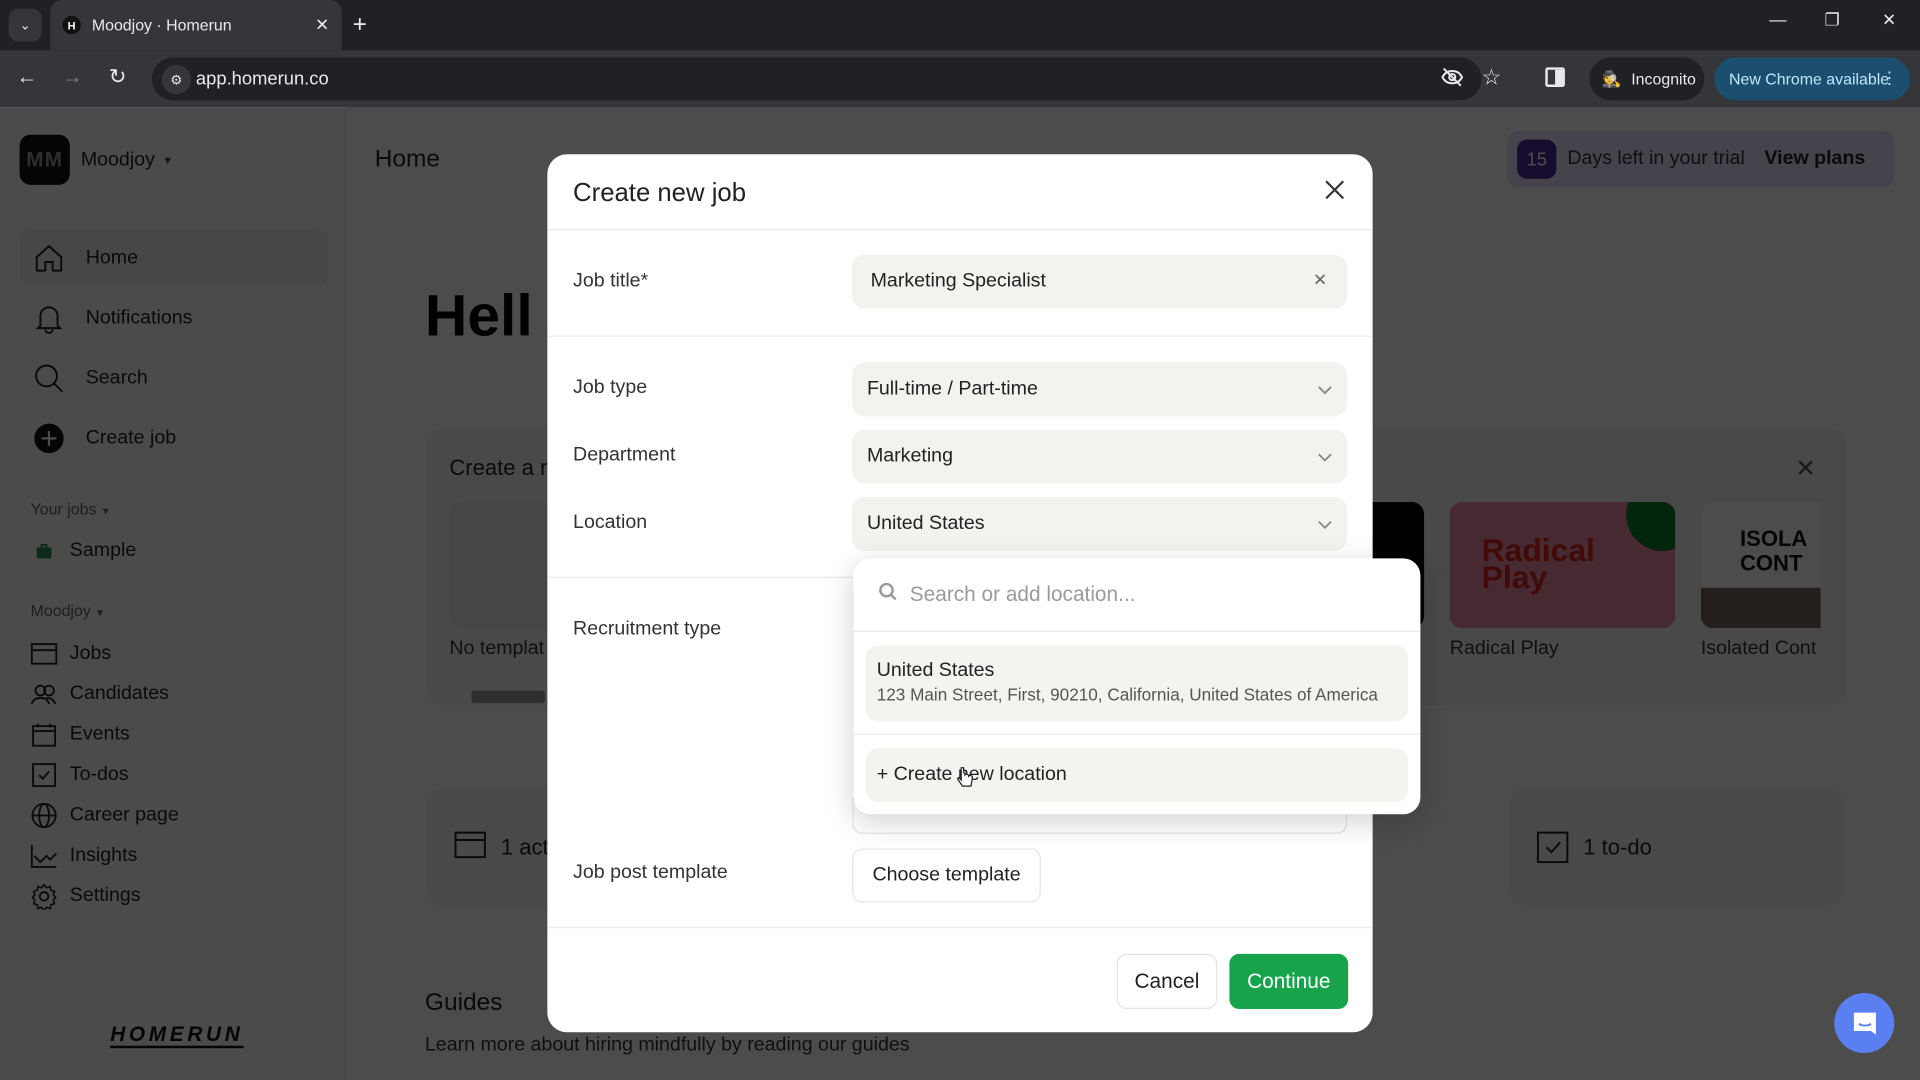 The width and height of the screenshot is (1920, 1080). Describe the element at coordinates (1289, 981) in the screenshot. I see `continue-button: Continue` at that location.